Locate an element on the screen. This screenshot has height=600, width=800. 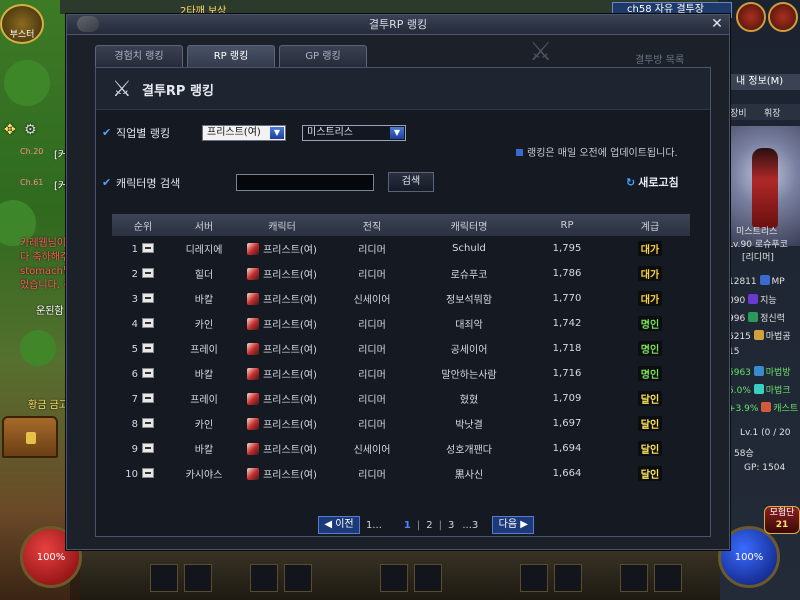
close-button: ✕ is located at coordinates (717, 25).